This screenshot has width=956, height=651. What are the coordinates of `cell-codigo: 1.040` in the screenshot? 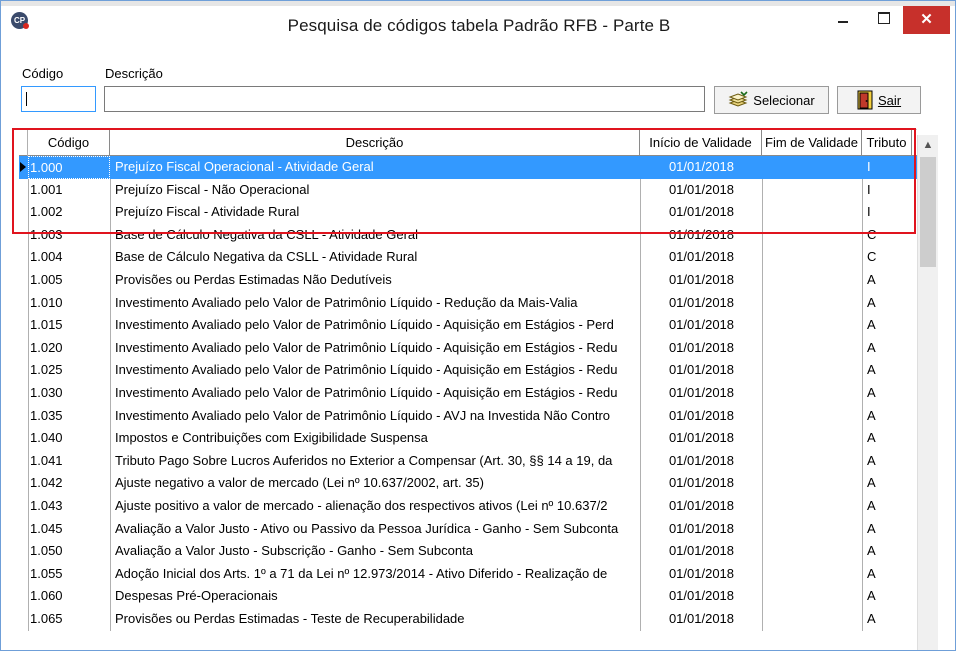 It's located at (69, 438).